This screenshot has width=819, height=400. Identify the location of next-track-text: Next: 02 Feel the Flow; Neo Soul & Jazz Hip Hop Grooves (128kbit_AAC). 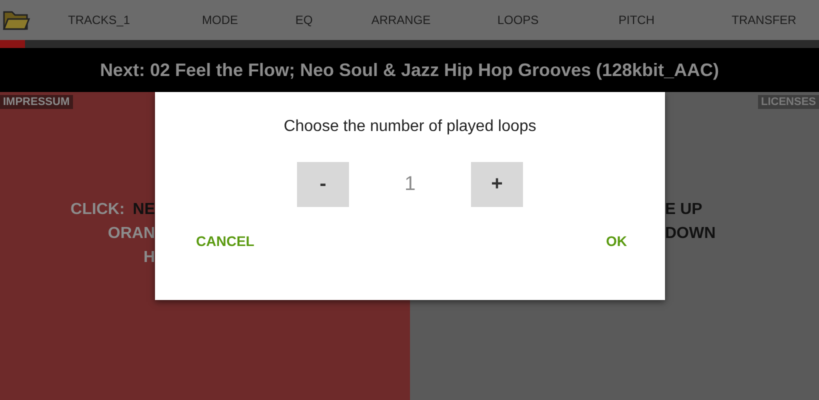
(410, 70).